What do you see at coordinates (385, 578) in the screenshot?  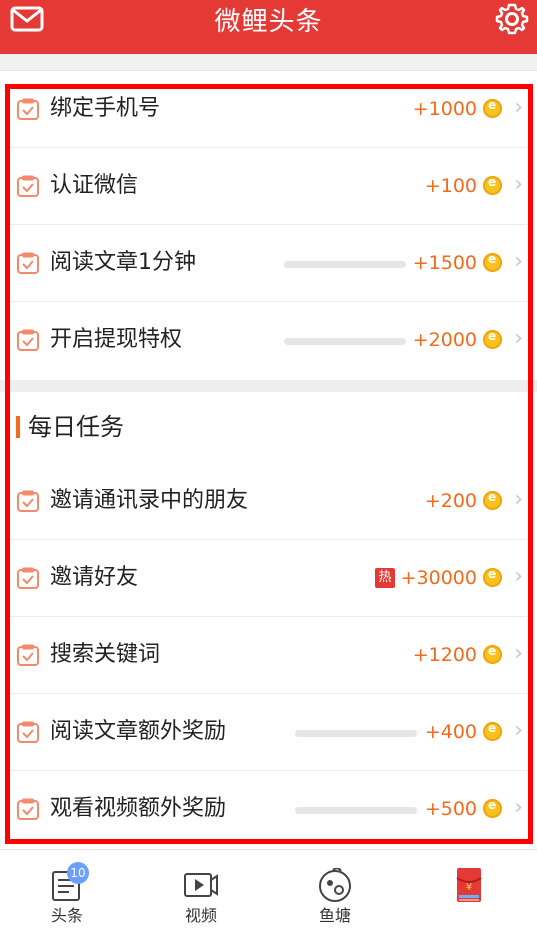 I see `hot-badge: 热` at bounding box center [385, 578].